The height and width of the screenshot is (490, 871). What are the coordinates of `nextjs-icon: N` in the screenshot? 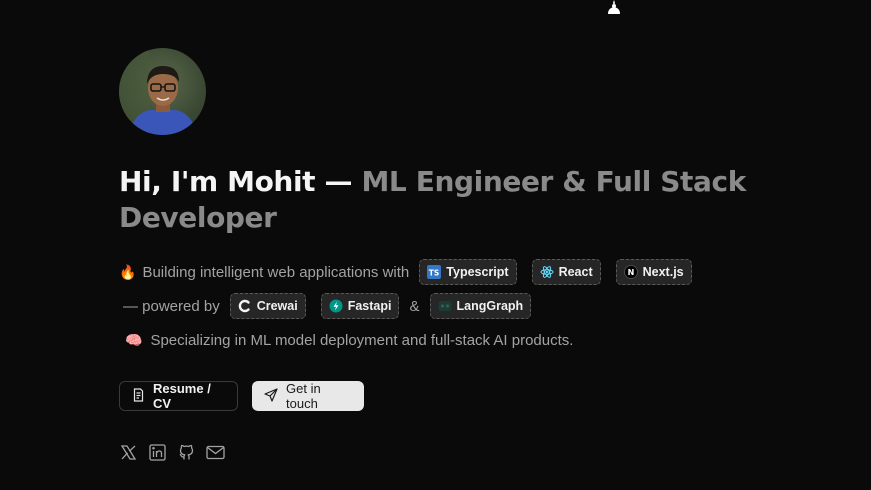 It's located at (630, 272).